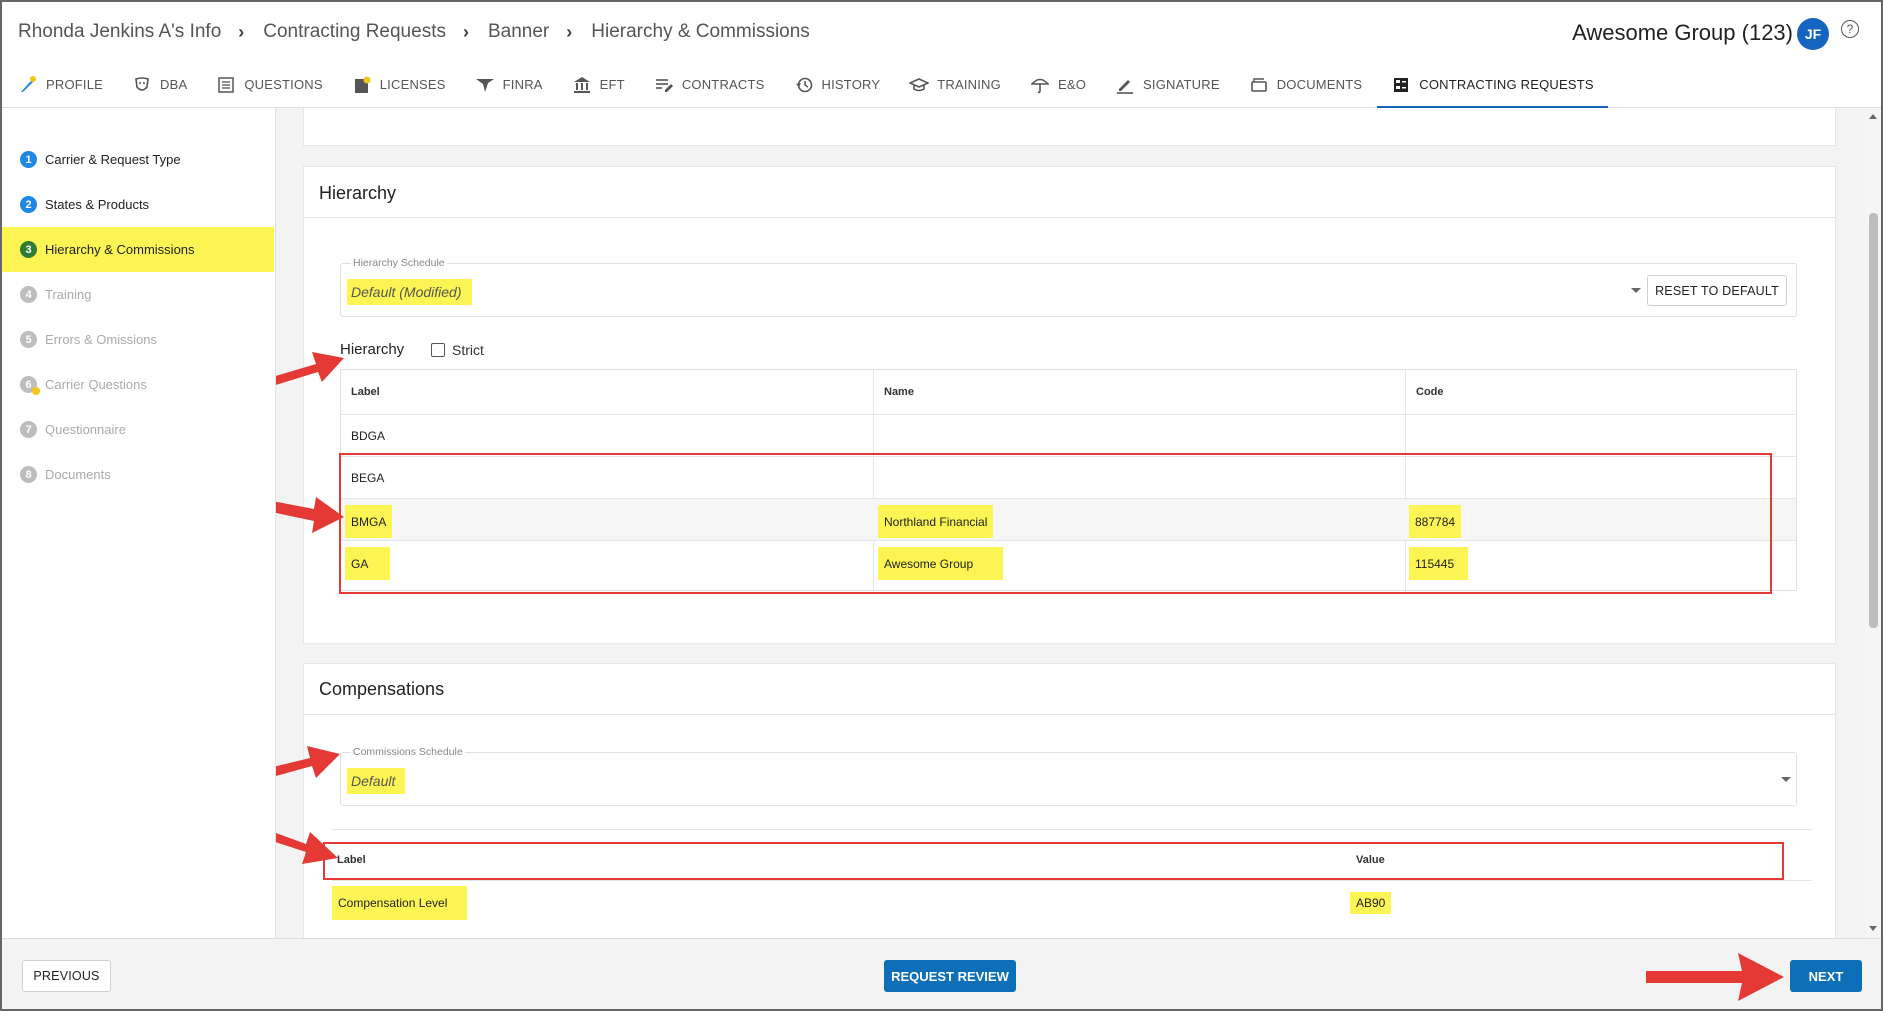 This screenshot has width=1883, height=1011. What do you see at coordinates (113, 159) in the screenshot?
I see `step-label: Carrier & Request Type` at bounding box center [113, 159].